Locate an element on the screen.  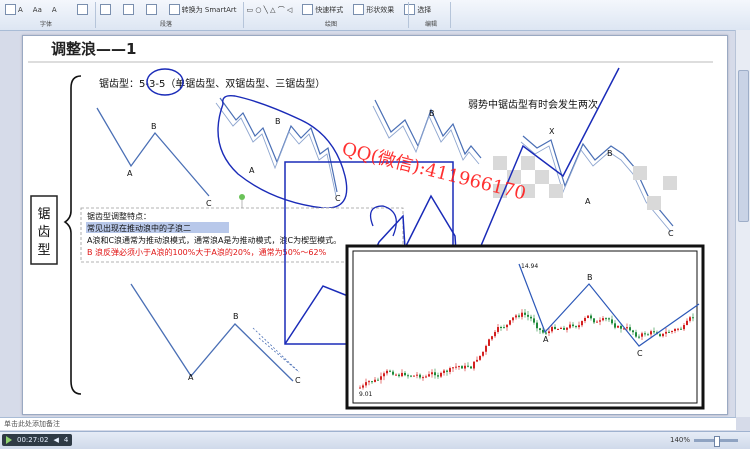
align-right-button is located at coordinates (129, 10).